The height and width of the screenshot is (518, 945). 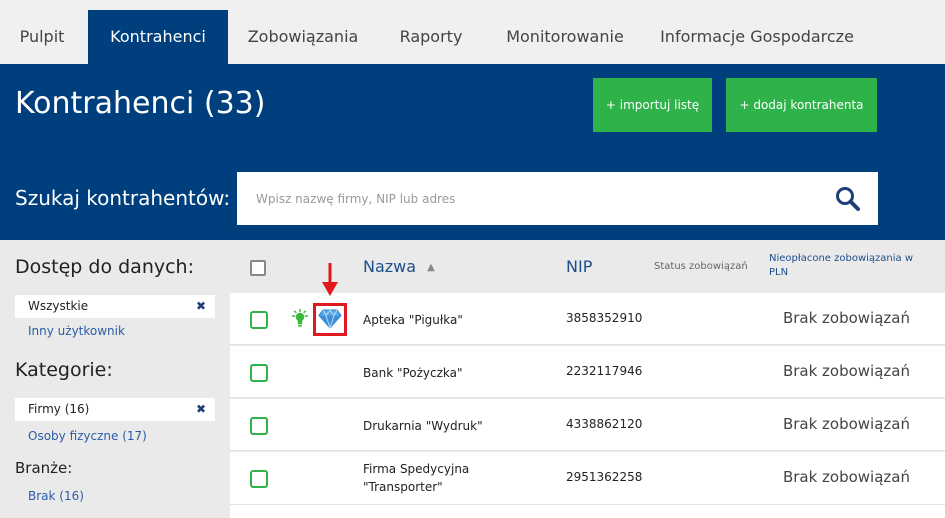 What do you see at coordinates (604, 371) in the screenshot?
I see `contractor-nip: 2232117946` at bounding box center [604, 371].